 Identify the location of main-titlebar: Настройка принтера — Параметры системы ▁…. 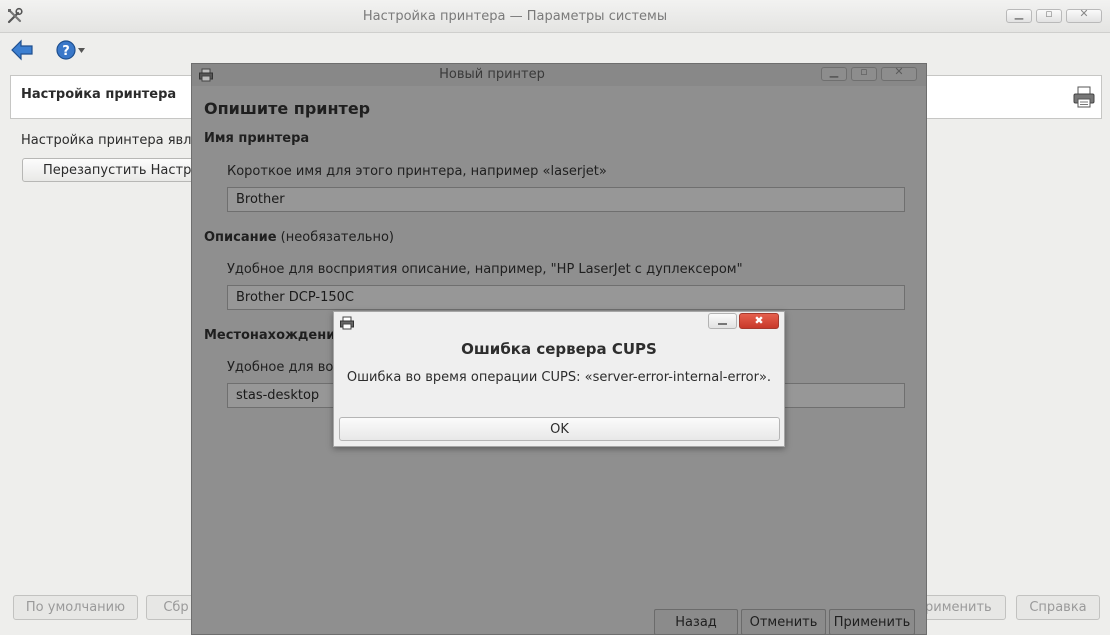
(555, 16).